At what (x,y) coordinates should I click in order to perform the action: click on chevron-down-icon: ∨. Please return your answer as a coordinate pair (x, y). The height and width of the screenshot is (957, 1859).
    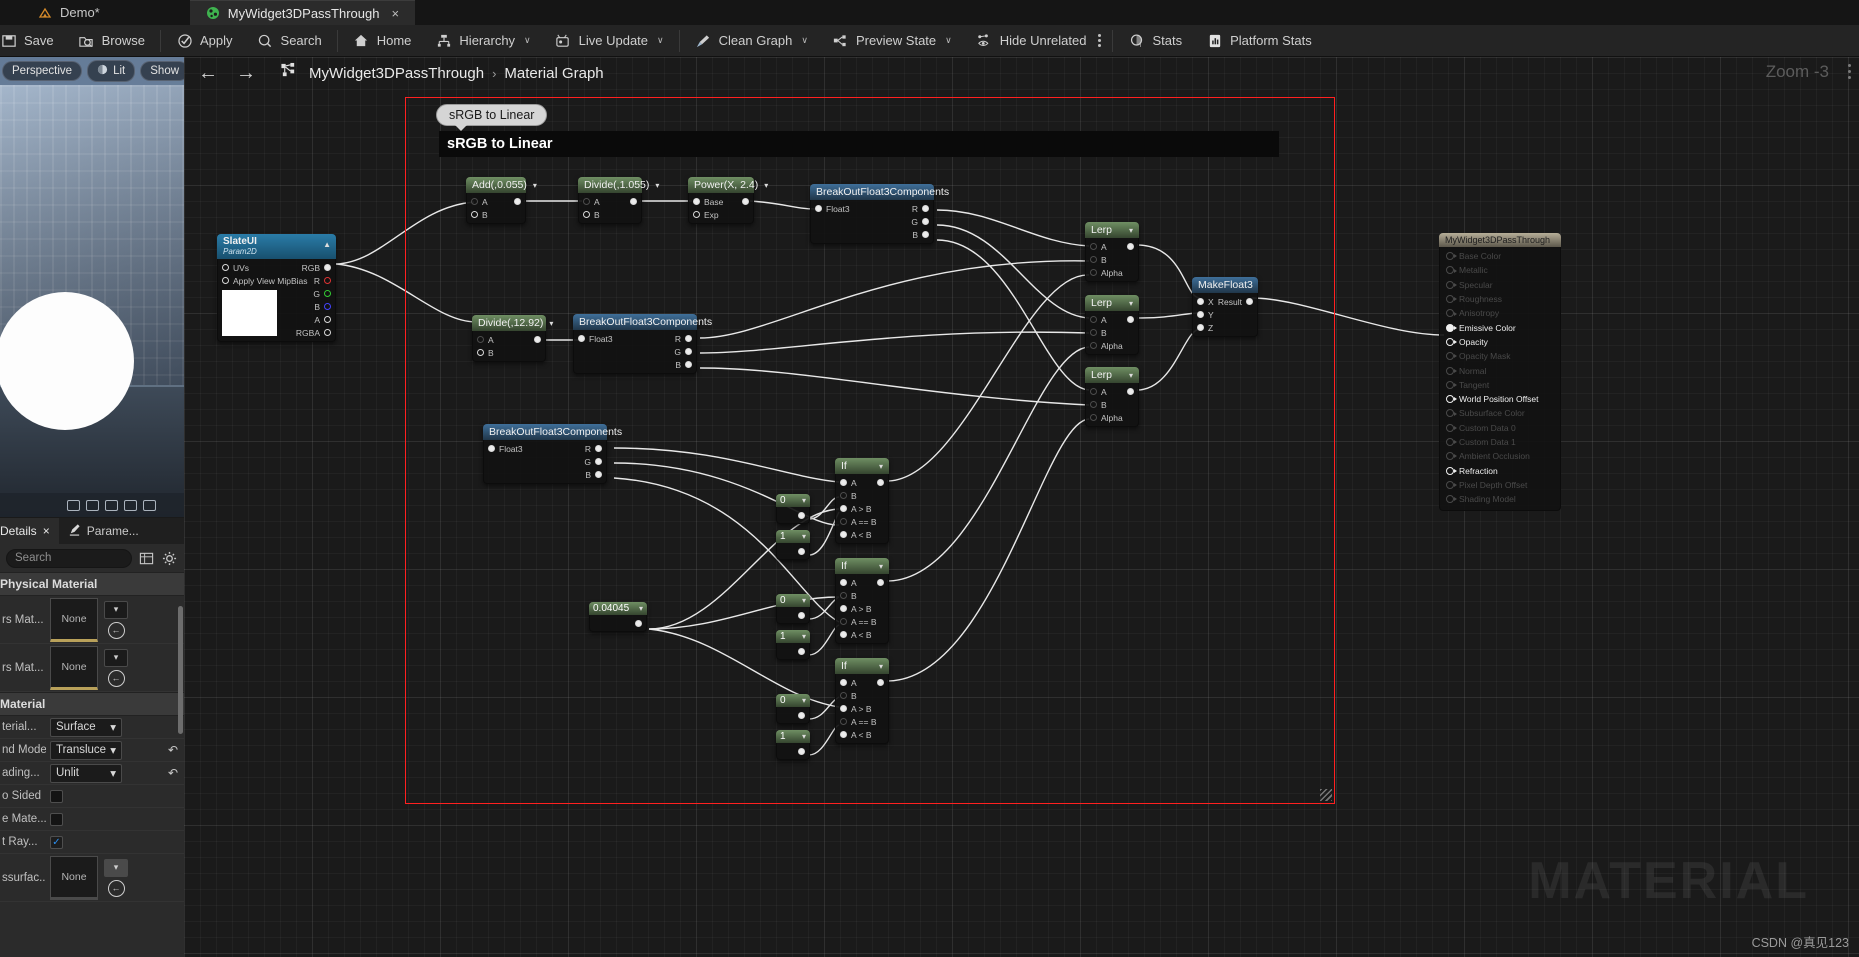
    Looking at the image, I should click on (527, 40).